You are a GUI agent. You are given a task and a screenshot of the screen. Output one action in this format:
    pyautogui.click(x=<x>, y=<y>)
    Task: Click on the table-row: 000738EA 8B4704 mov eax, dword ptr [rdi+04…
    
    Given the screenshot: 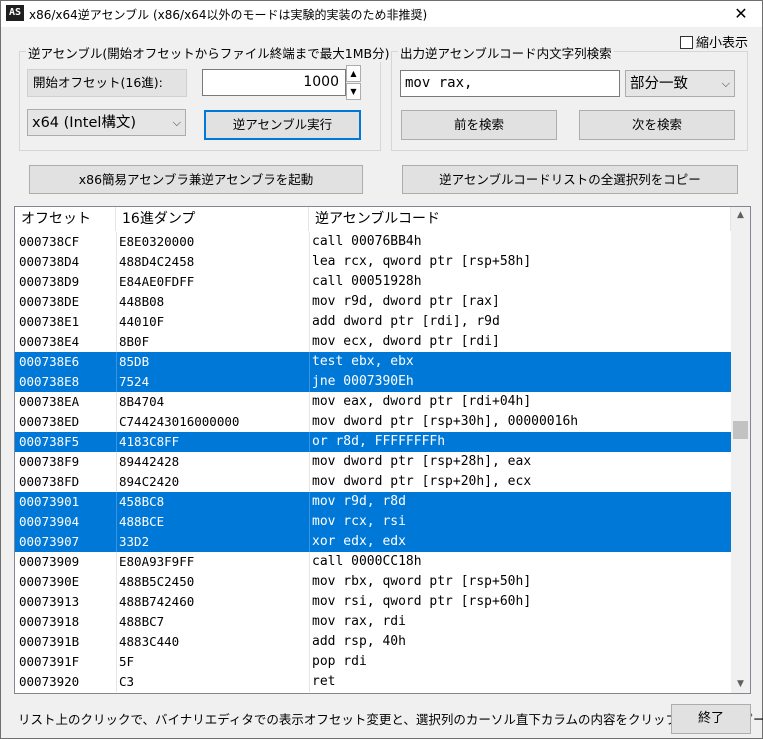 What is the action you would take?
    pyautogui.click(x=373, y=402)
    